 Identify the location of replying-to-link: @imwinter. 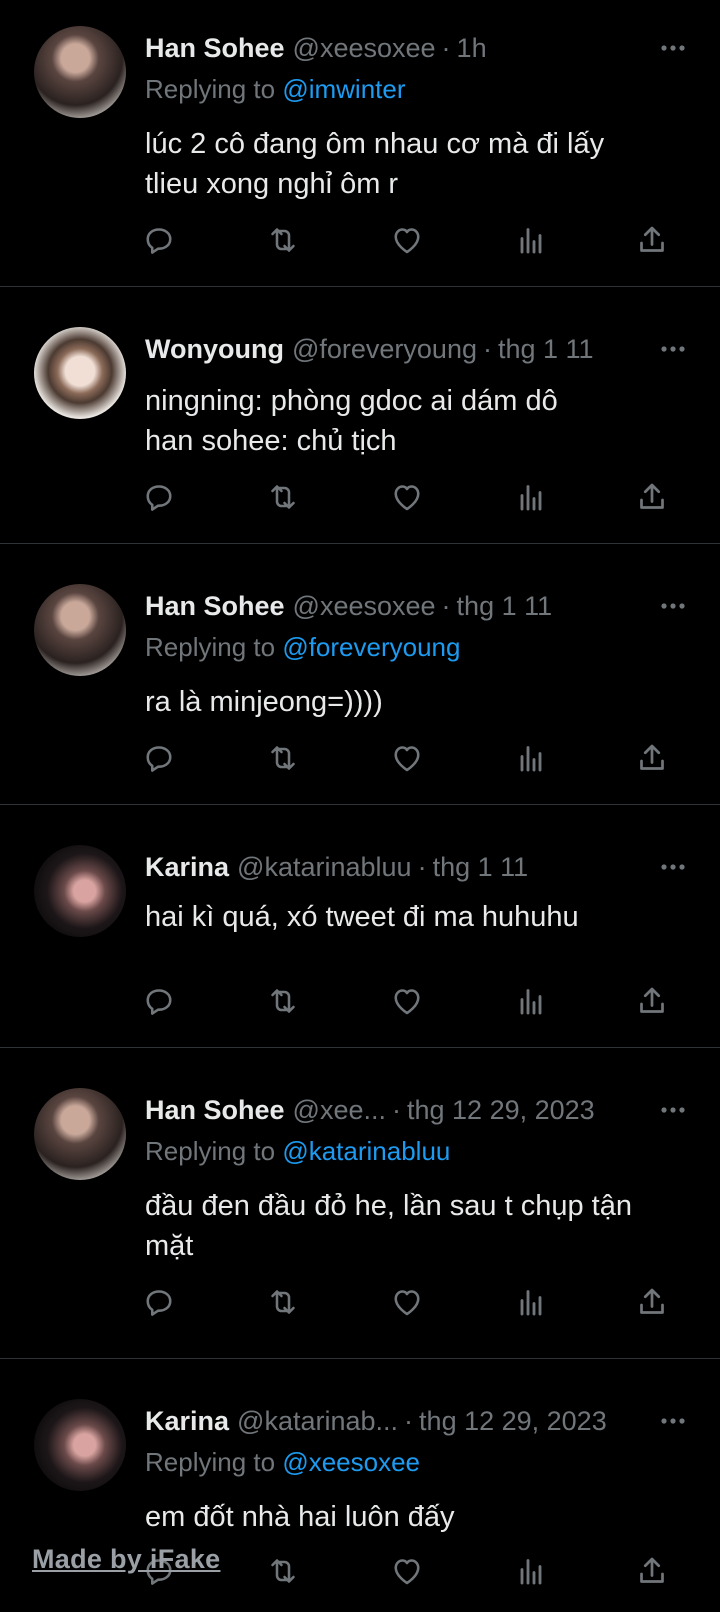
(343, 89).